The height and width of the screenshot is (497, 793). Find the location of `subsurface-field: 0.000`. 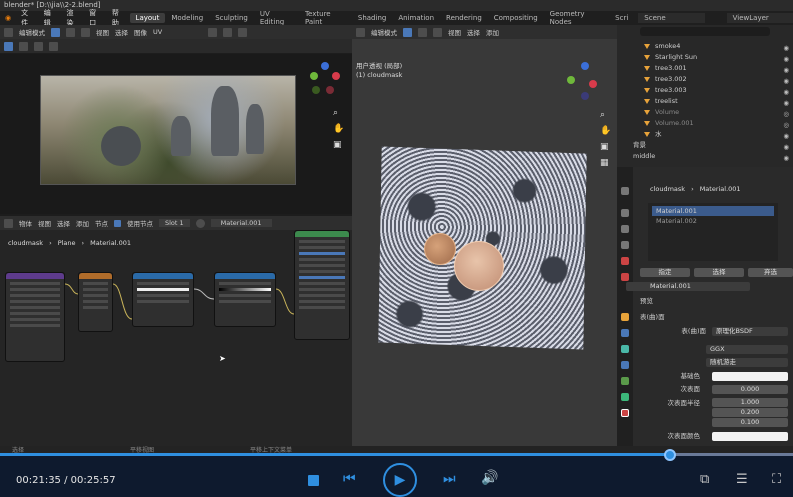

subsurface-field: 0.000 is located at coordinates (750, 389).